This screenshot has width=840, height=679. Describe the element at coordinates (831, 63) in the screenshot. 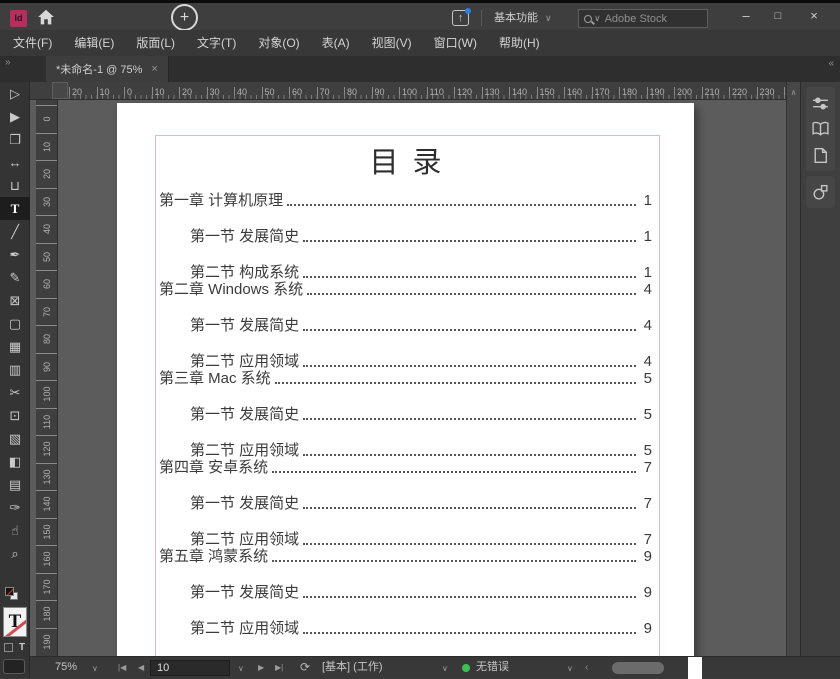

I see `dock-collapse-icon: «` at that location.